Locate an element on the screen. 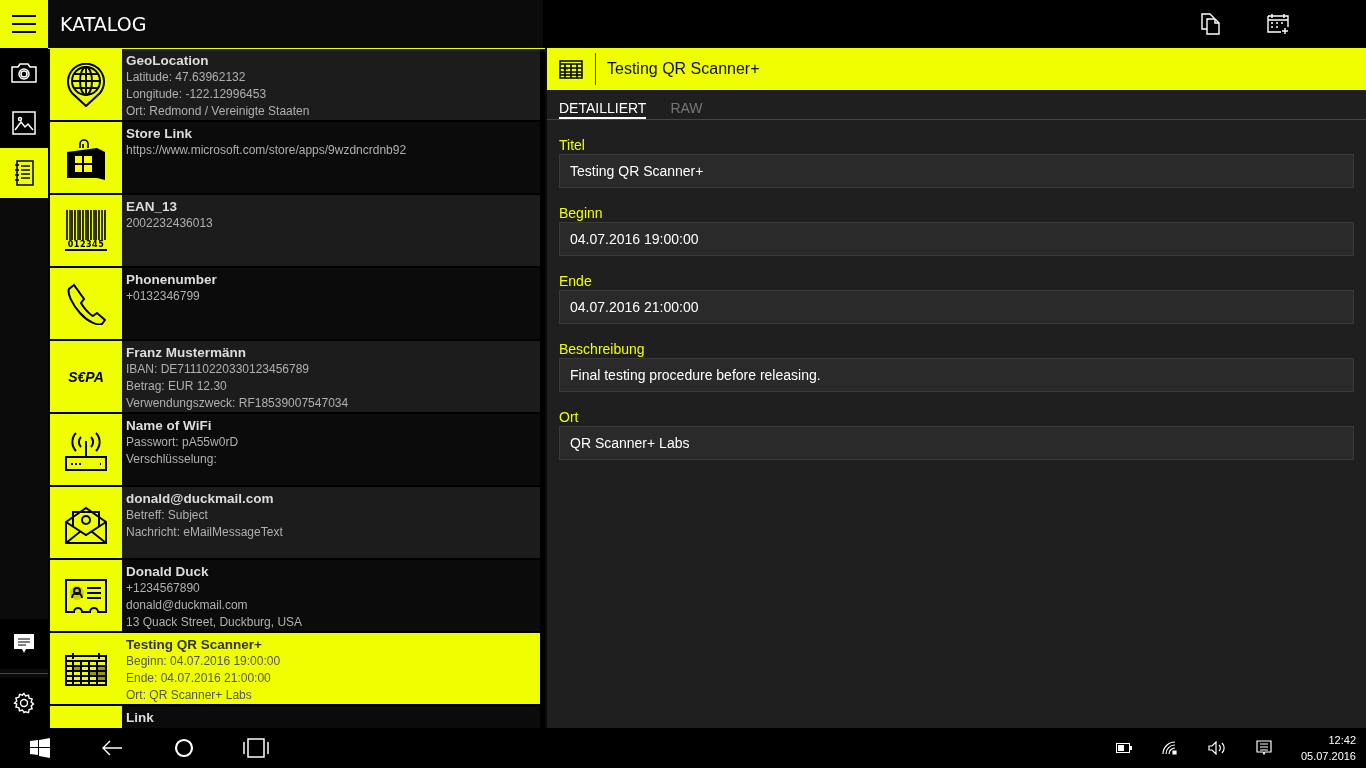 The image size is (1366, 768). item-title: donald@duckmail.com is located at coordinates (200, 498).